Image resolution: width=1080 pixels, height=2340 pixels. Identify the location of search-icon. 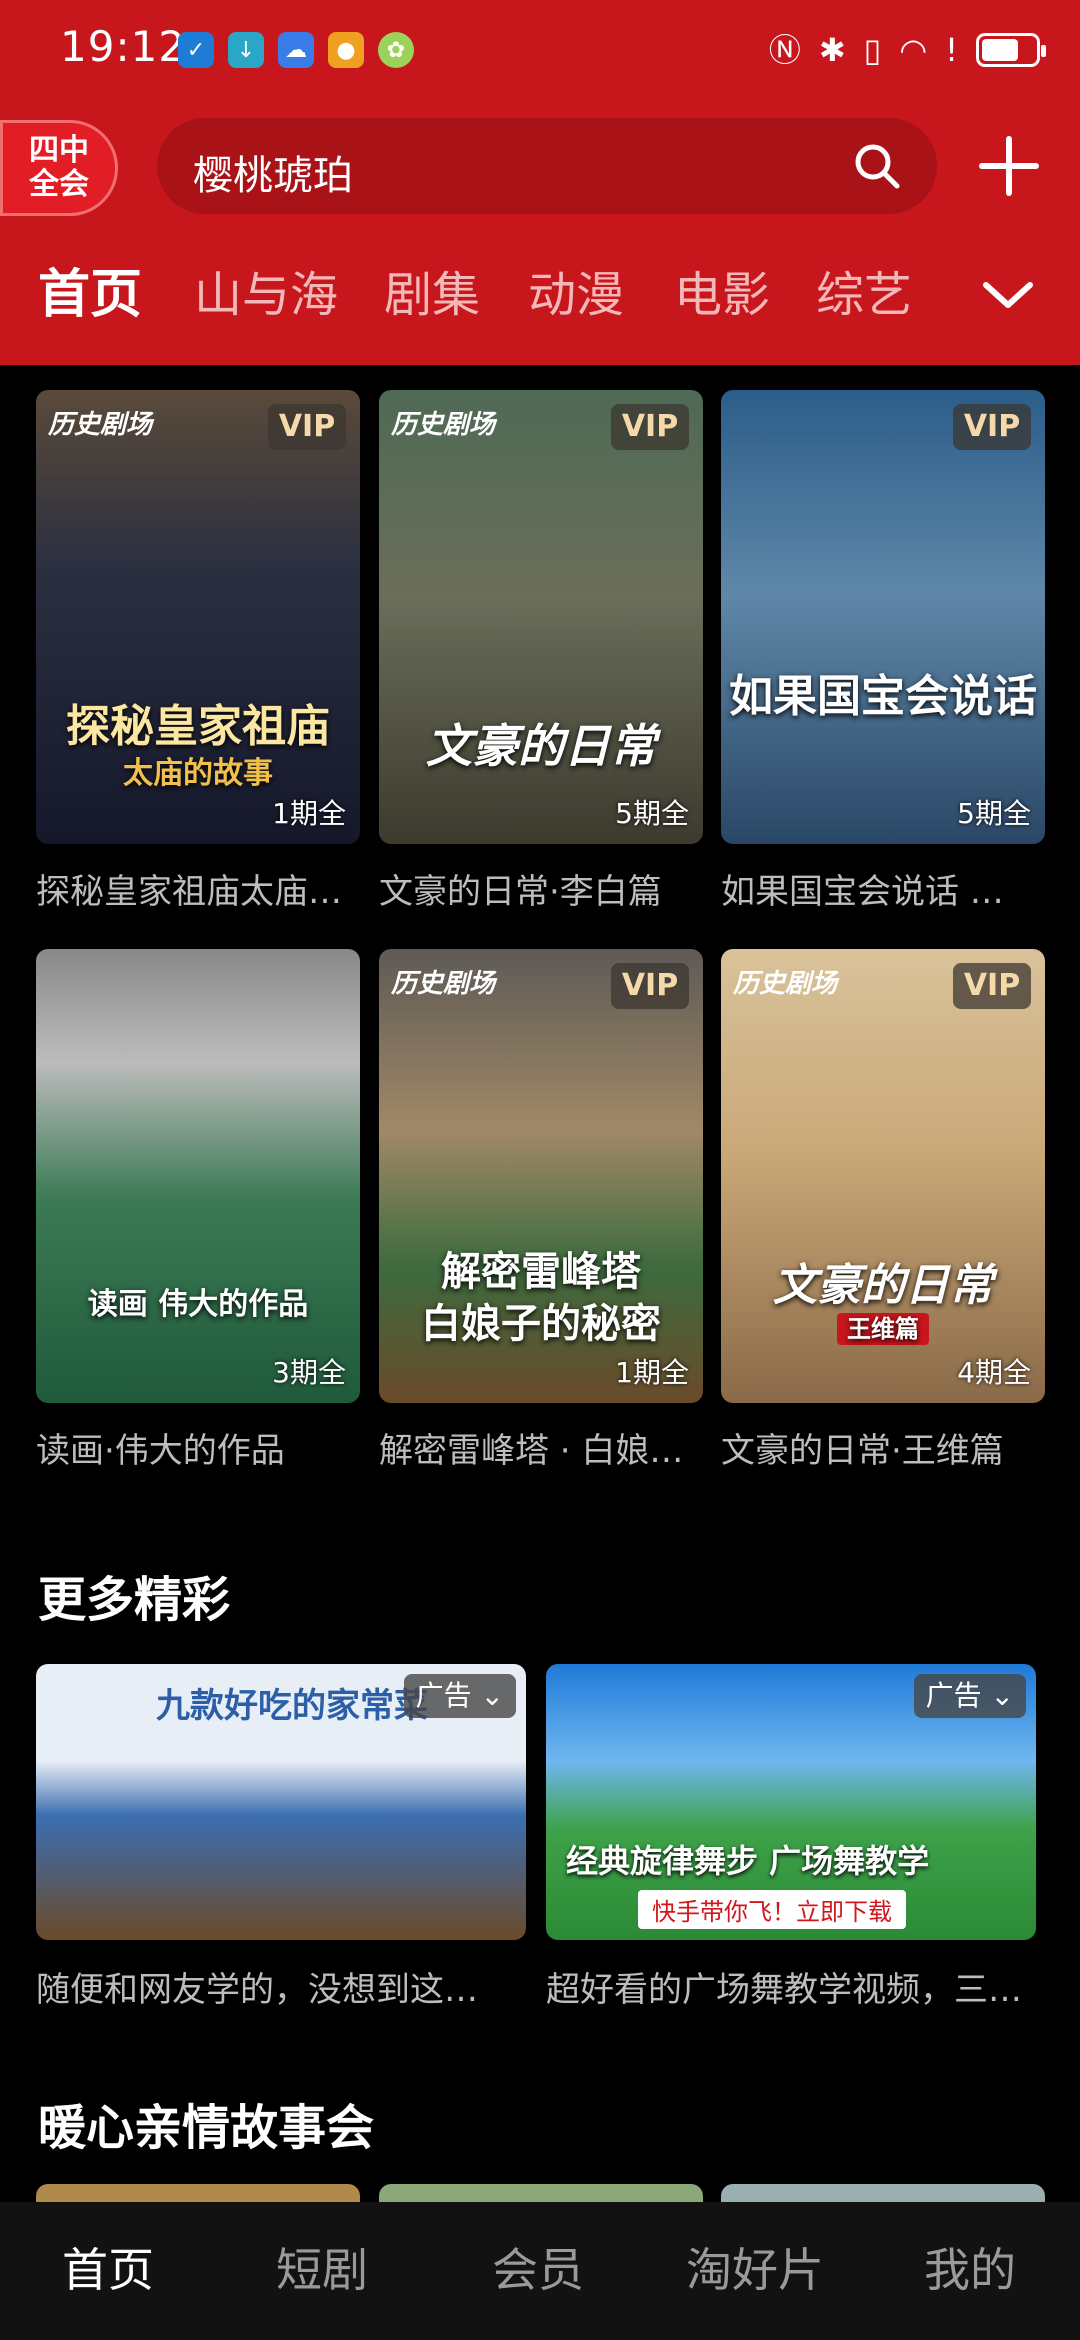
(877, 166).